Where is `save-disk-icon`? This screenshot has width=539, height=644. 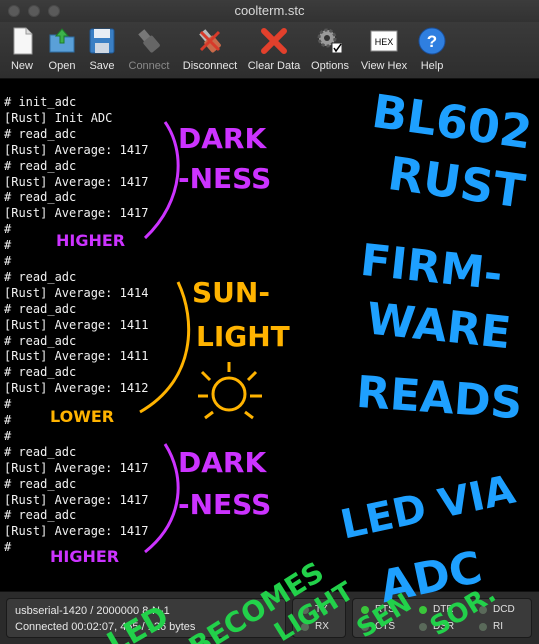
save-disk-icon is located at coordinates (102, 41).